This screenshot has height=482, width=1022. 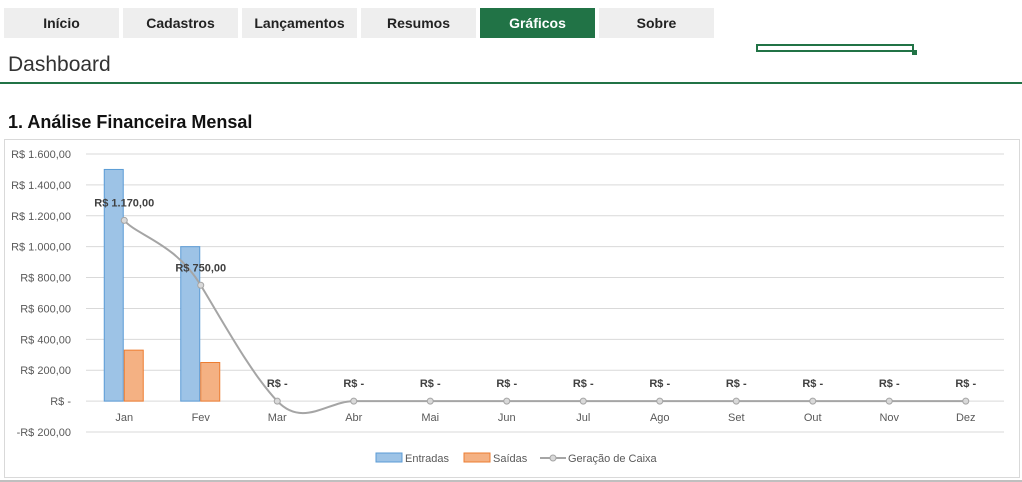 What do you see at coordinates (613, 459) in the screenshot?
I see `legend-geracao-de-caixa-label: Geração de Caixa` at bounding box center [613, 459].